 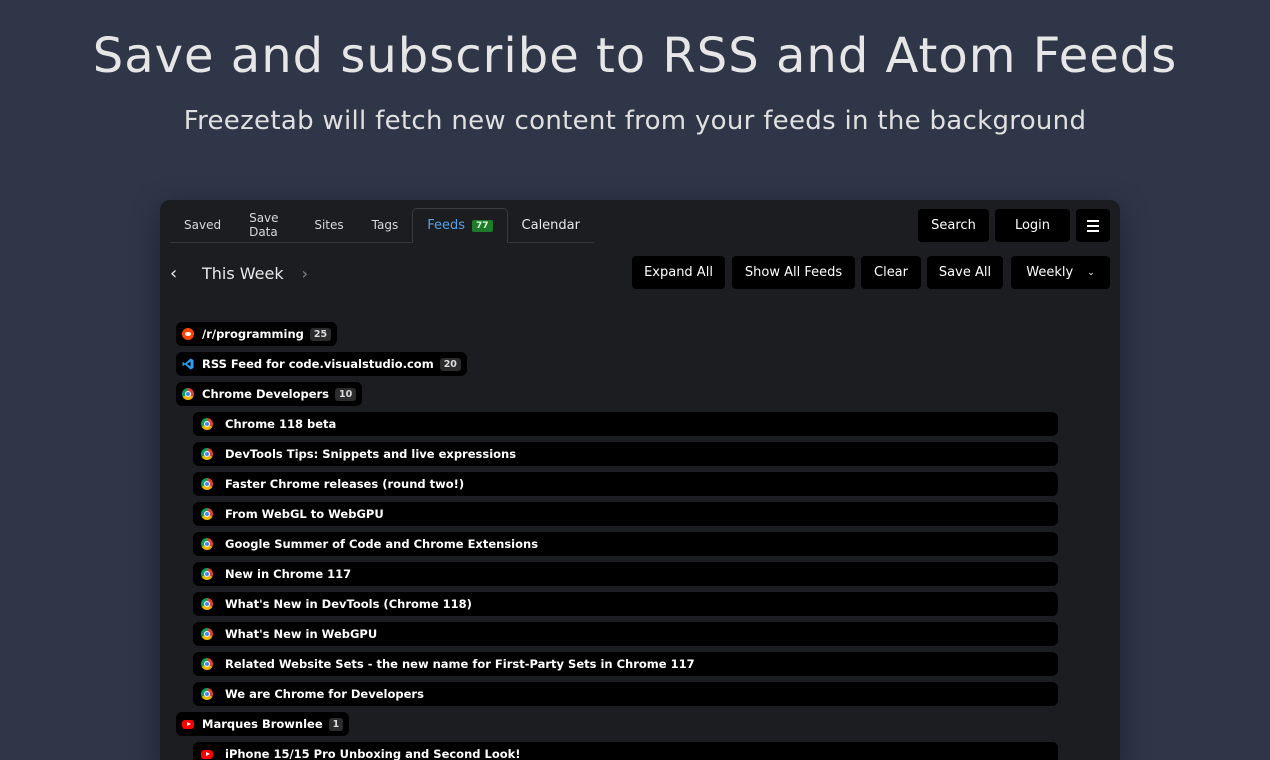 I want to click on feed-header: Chrome Developers 10, so click(x=269, y=394).